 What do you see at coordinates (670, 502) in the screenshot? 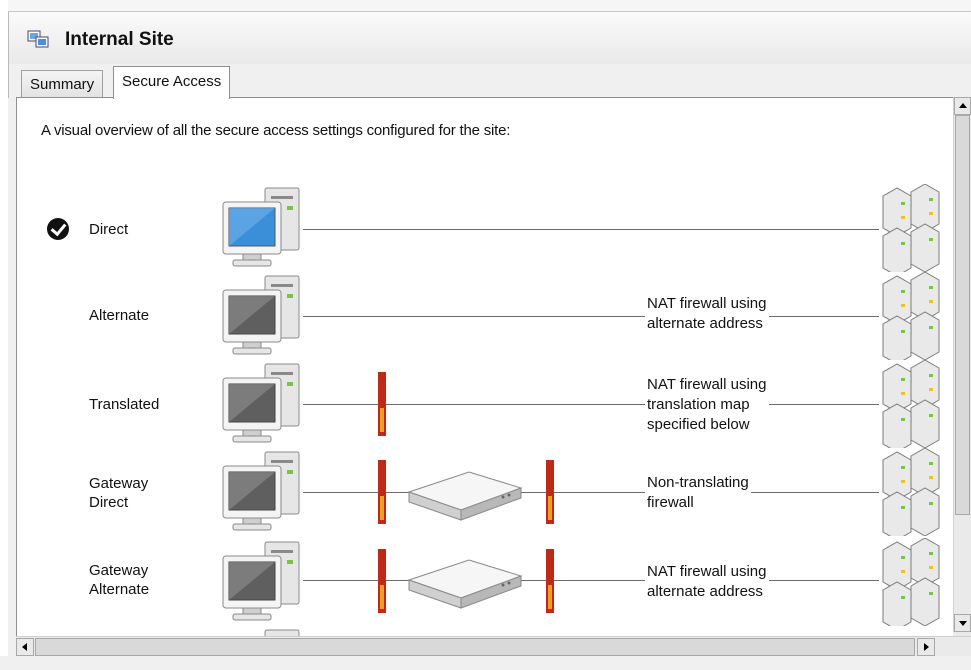
I see `note-line: firewall` at bounding box center [670, 502].